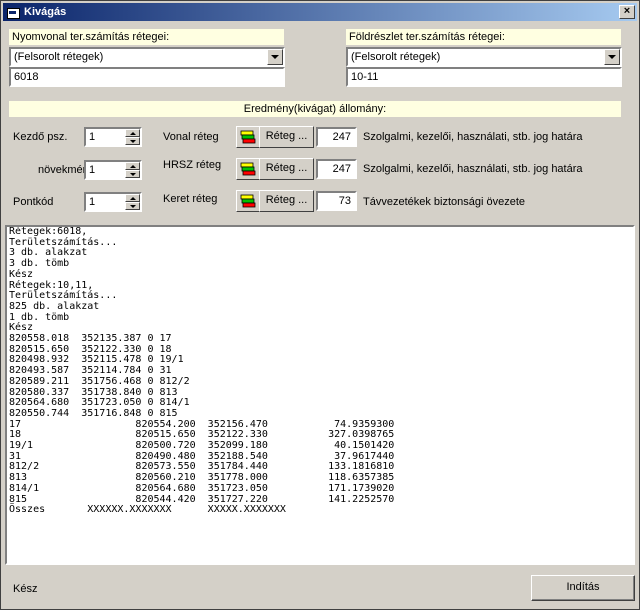  I want to click on log-line: 820550.744 351716.848 0 815, so click(93, 413).